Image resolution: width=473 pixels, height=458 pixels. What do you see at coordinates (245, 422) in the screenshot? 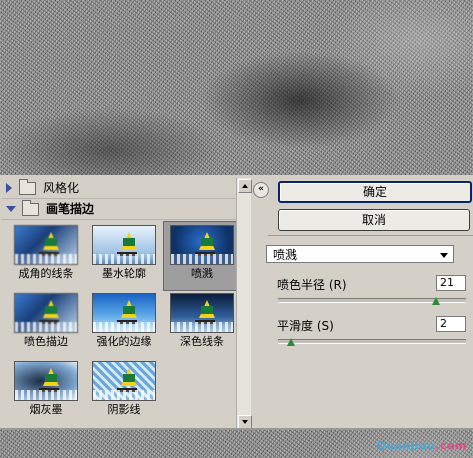
I see `scroll-down-arrow-icon` at bounding box center [245, 422].